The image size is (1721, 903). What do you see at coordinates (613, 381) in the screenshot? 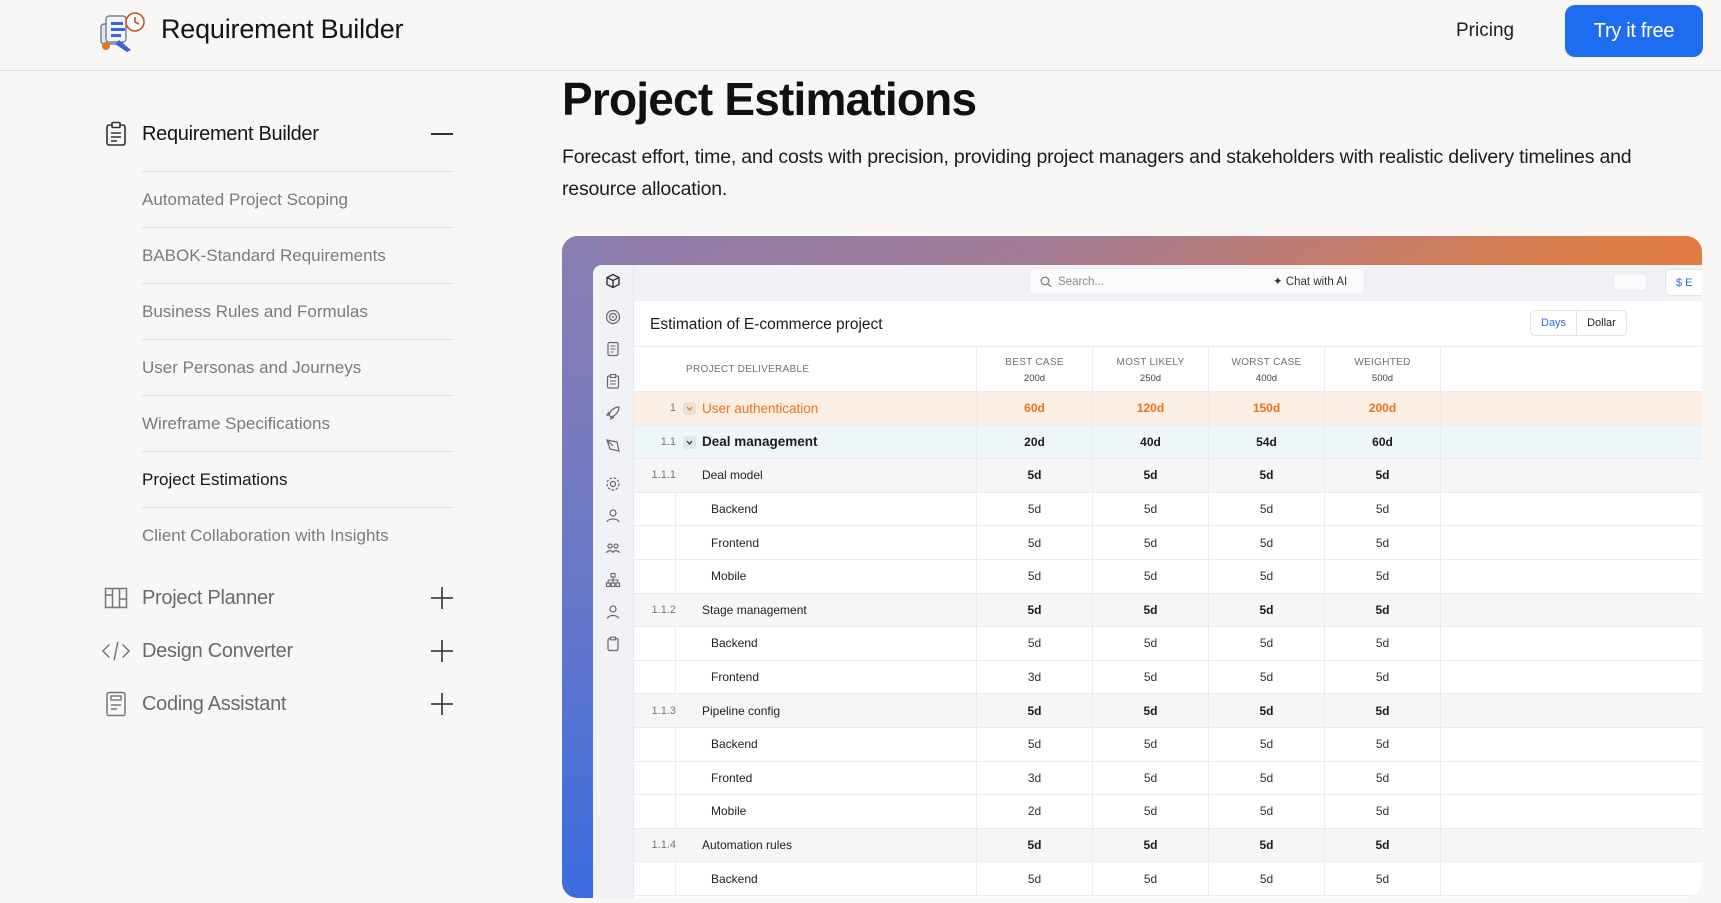
I see `clipboard-icon` at bounding box center [613, 381].